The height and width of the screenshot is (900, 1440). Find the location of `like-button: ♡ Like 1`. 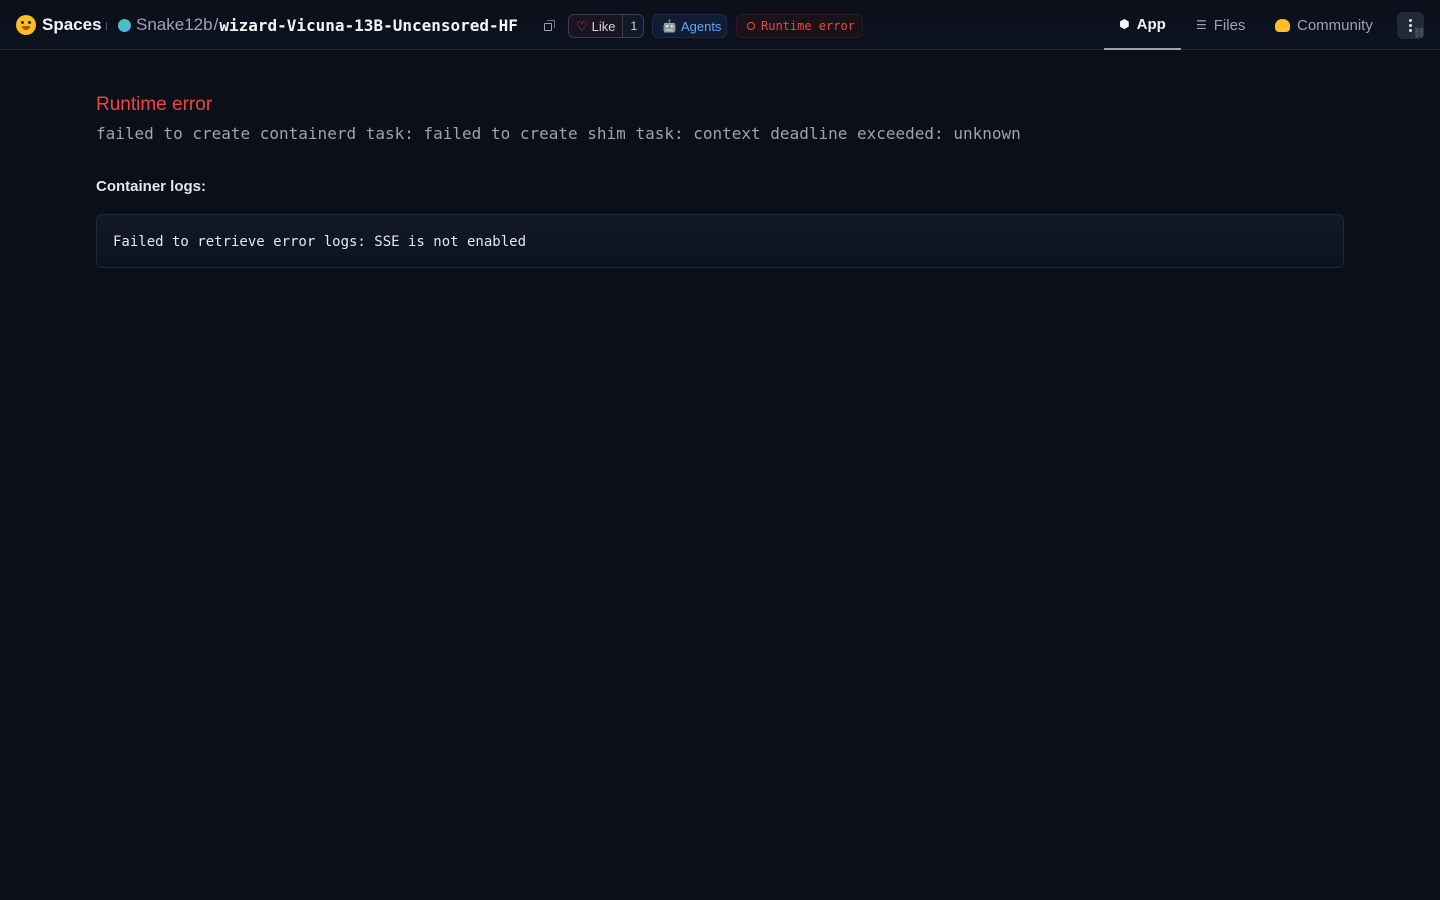

like-button: ♡ Like 1 is located at coordinates (606, 26).